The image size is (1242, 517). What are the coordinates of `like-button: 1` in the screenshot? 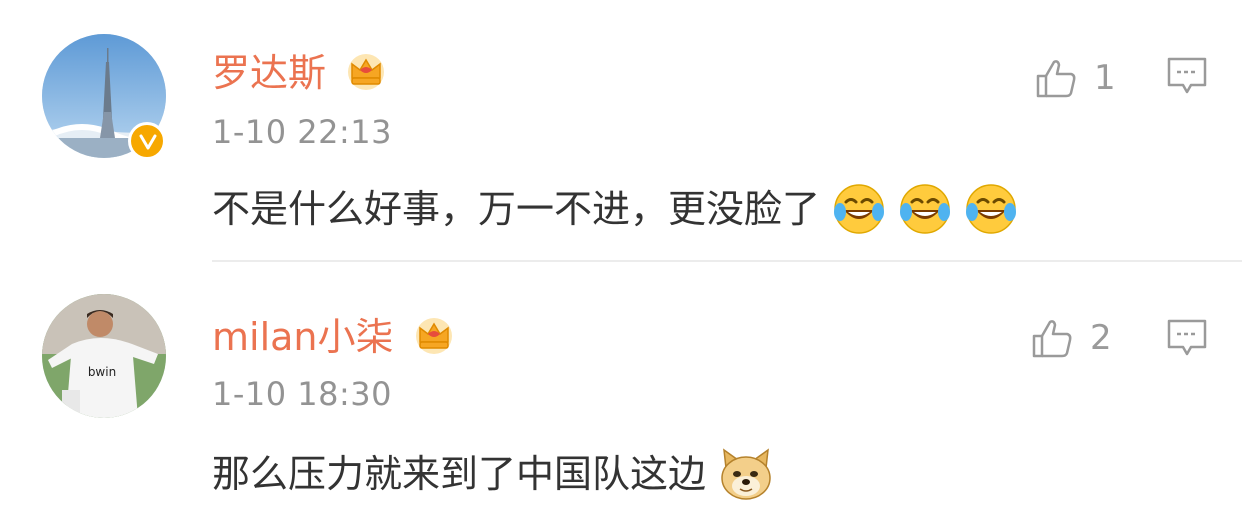 It's located at (1075, 78).